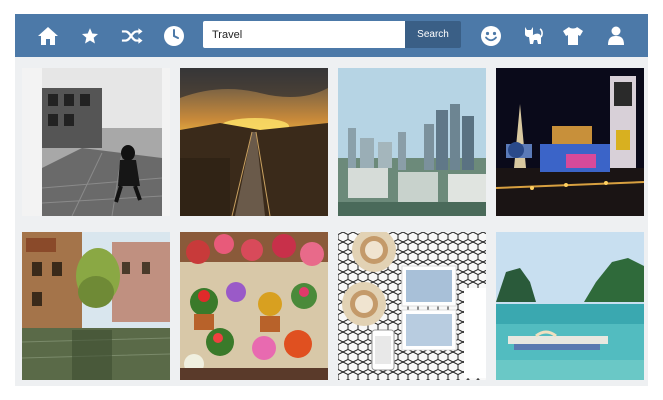 This screenshot has width=663, height=400. I want to click on top-navigation-bar: Search, so click(331, 35).